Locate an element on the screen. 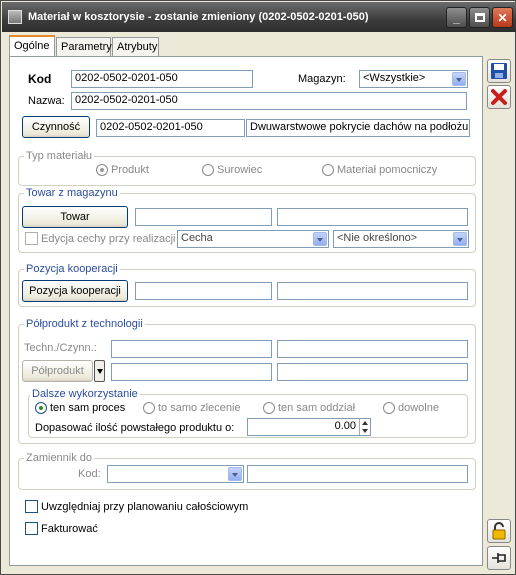 The image size is (516, 575). dopasowac-label: Dopasować ilość powstałego produktu o: is located at coordinates (135, 428).